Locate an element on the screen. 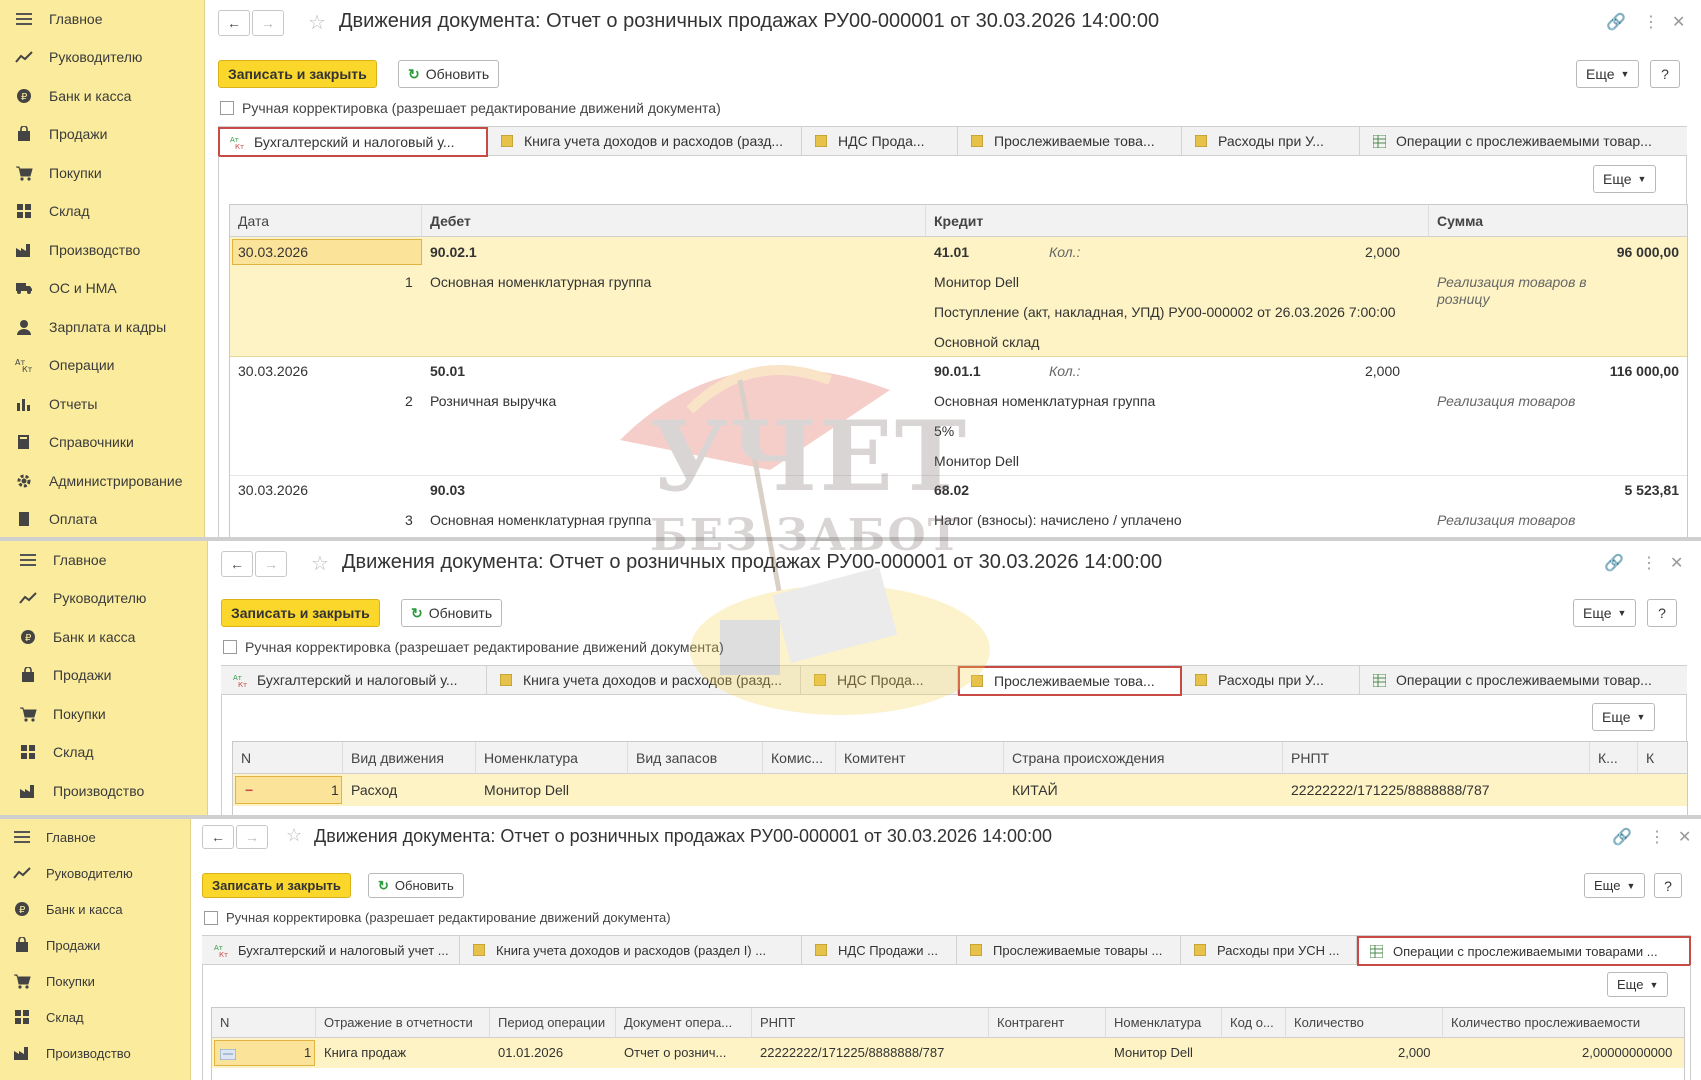  sidebar-item-payment: Оплата is located at coordinates (102, 518).